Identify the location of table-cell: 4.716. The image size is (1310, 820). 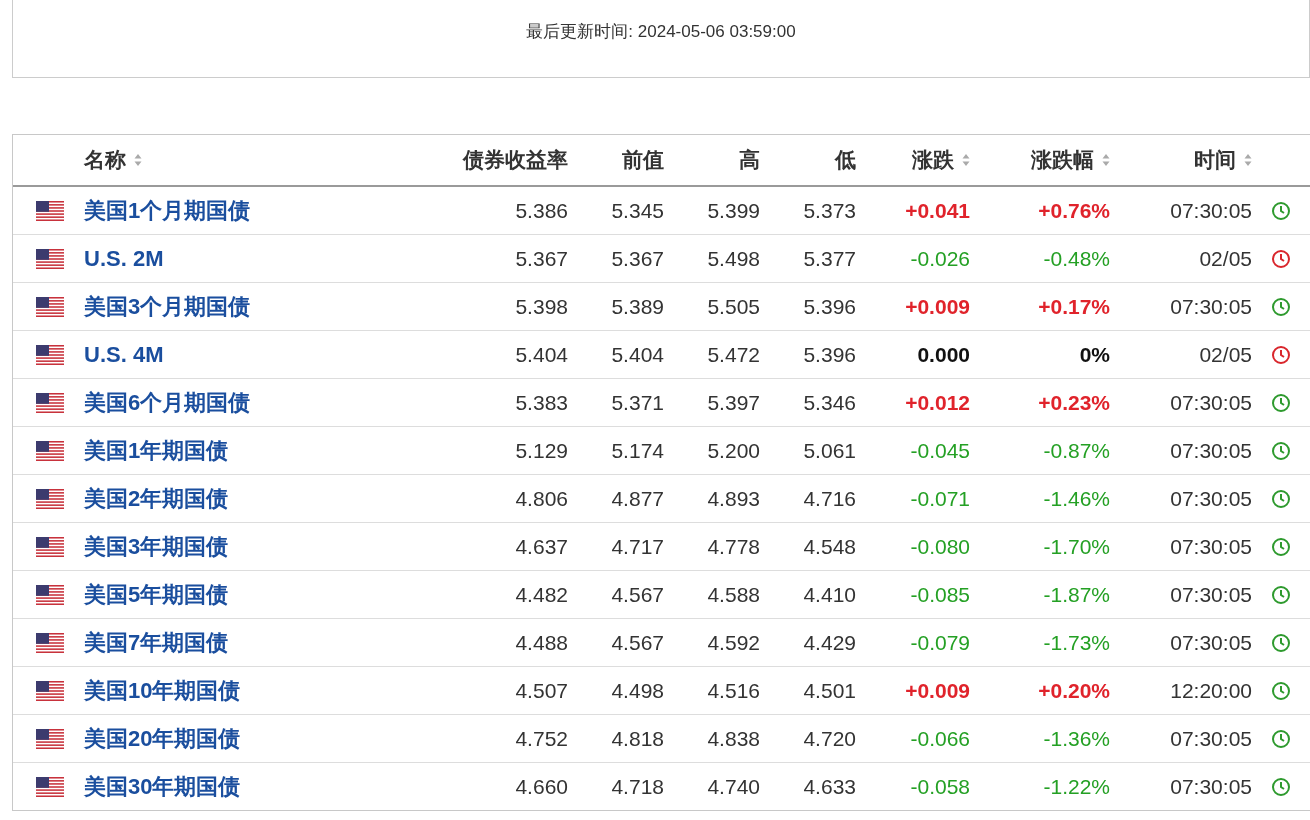
(829, 498).